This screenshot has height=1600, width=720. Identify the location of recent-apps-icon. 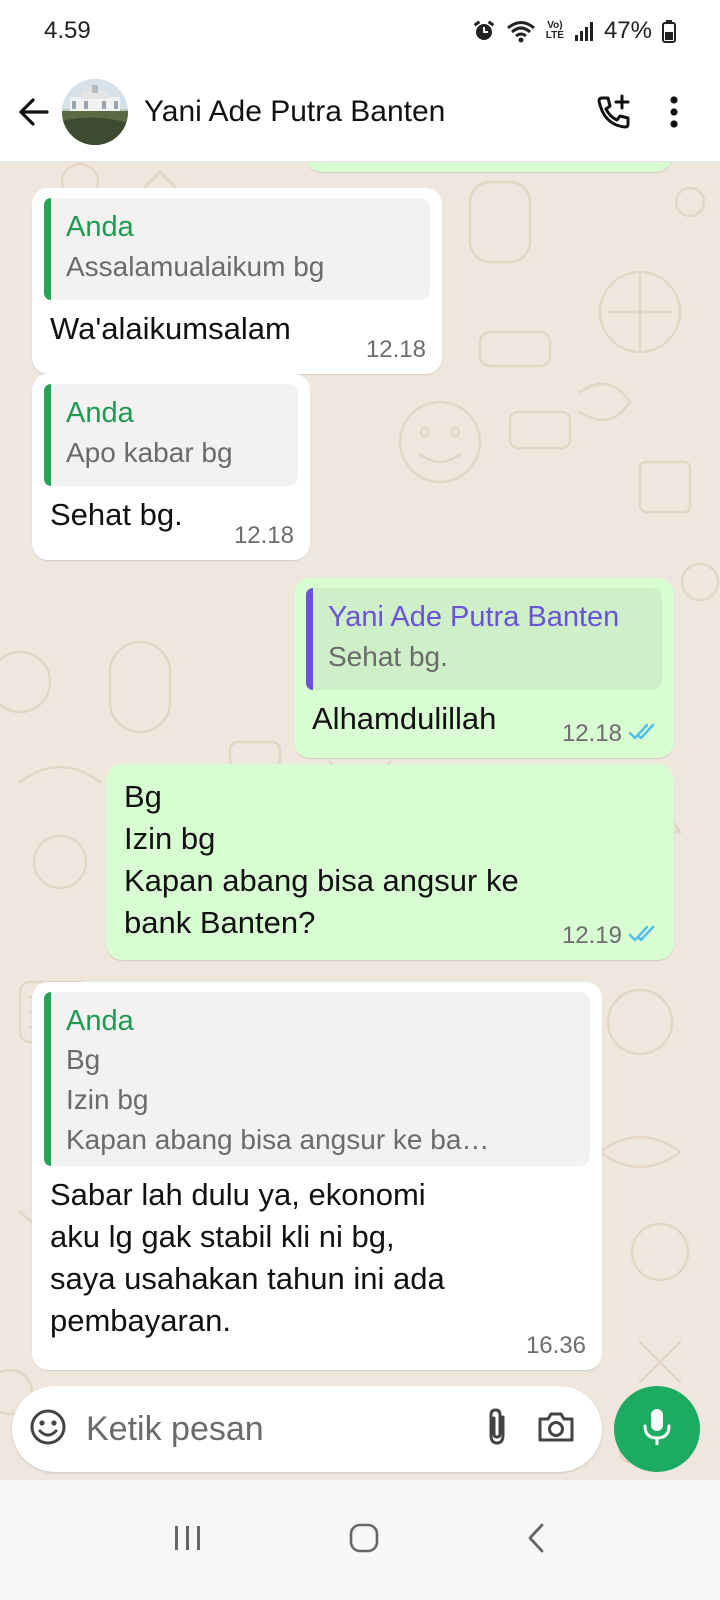
(188, 1540).